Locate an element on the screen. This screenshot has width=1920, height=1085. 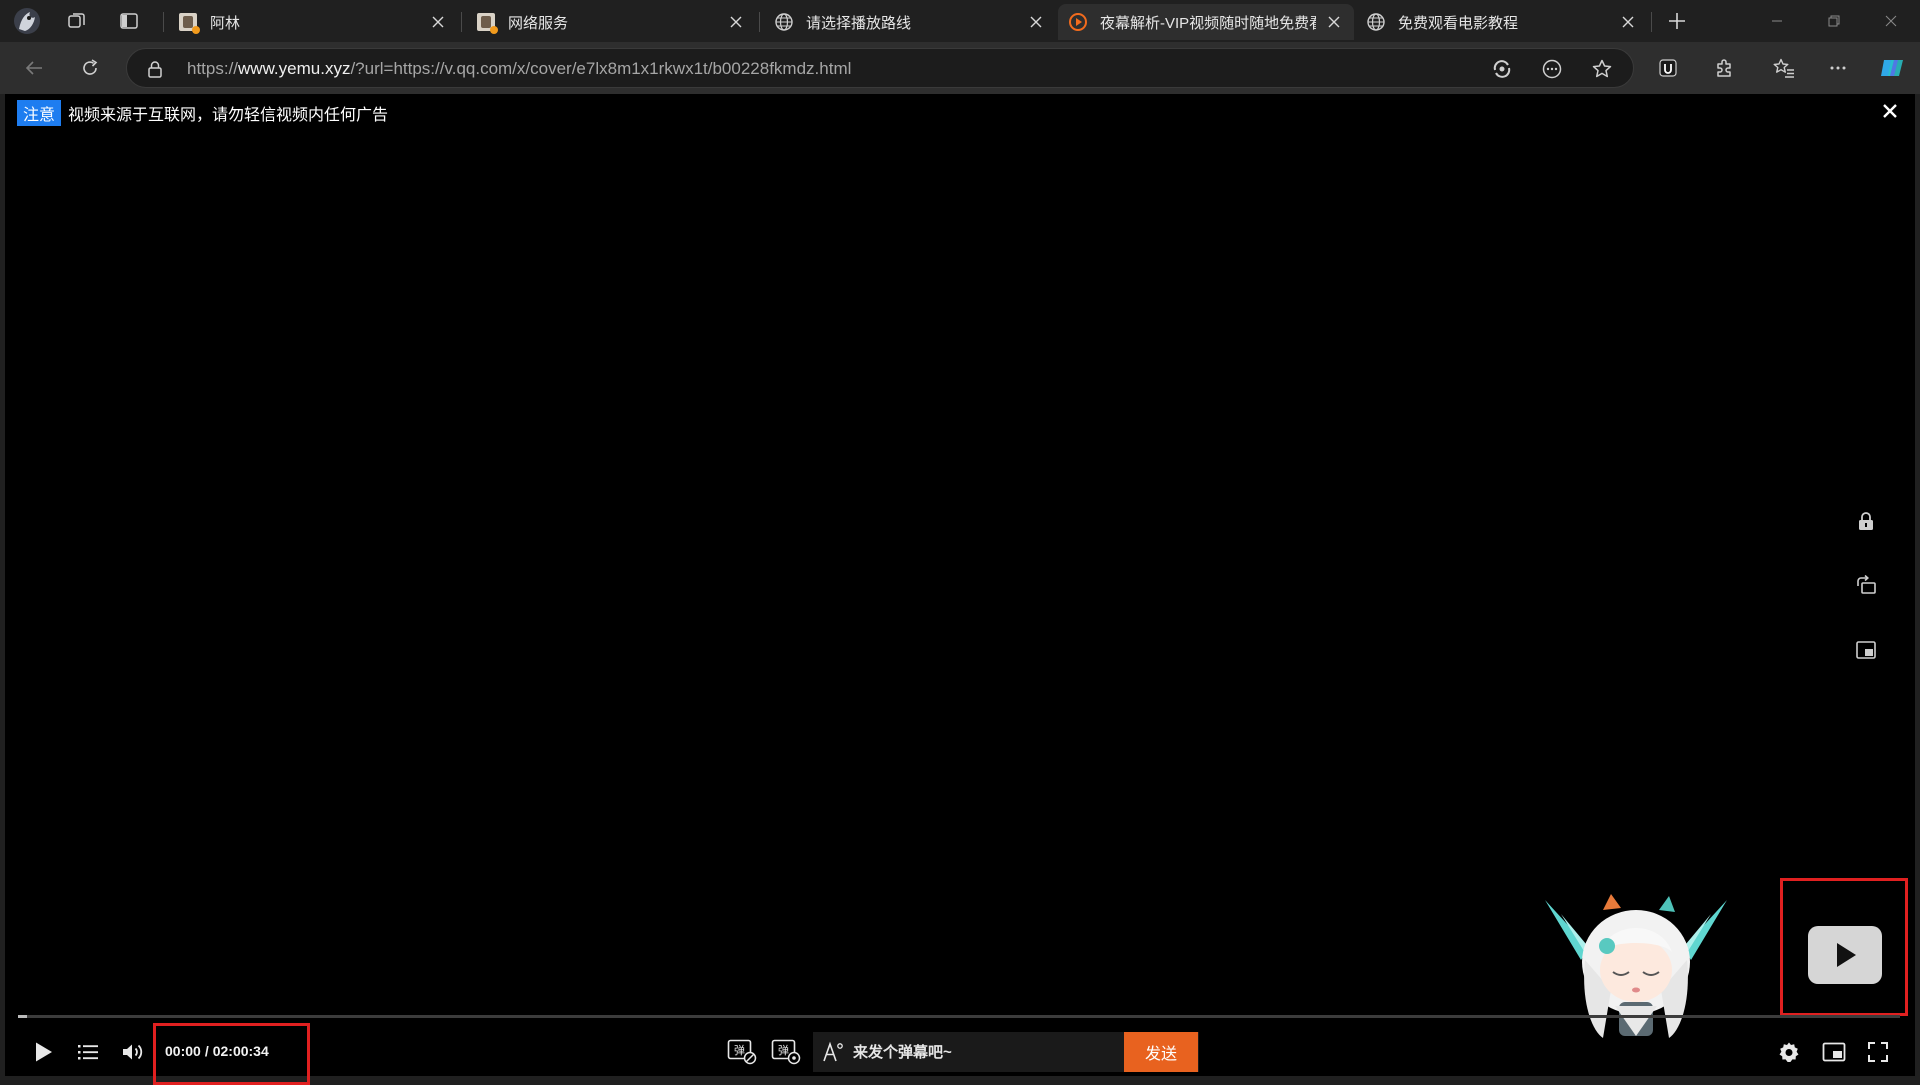
rotate-screen-button is located at coordinates (1866, 585).